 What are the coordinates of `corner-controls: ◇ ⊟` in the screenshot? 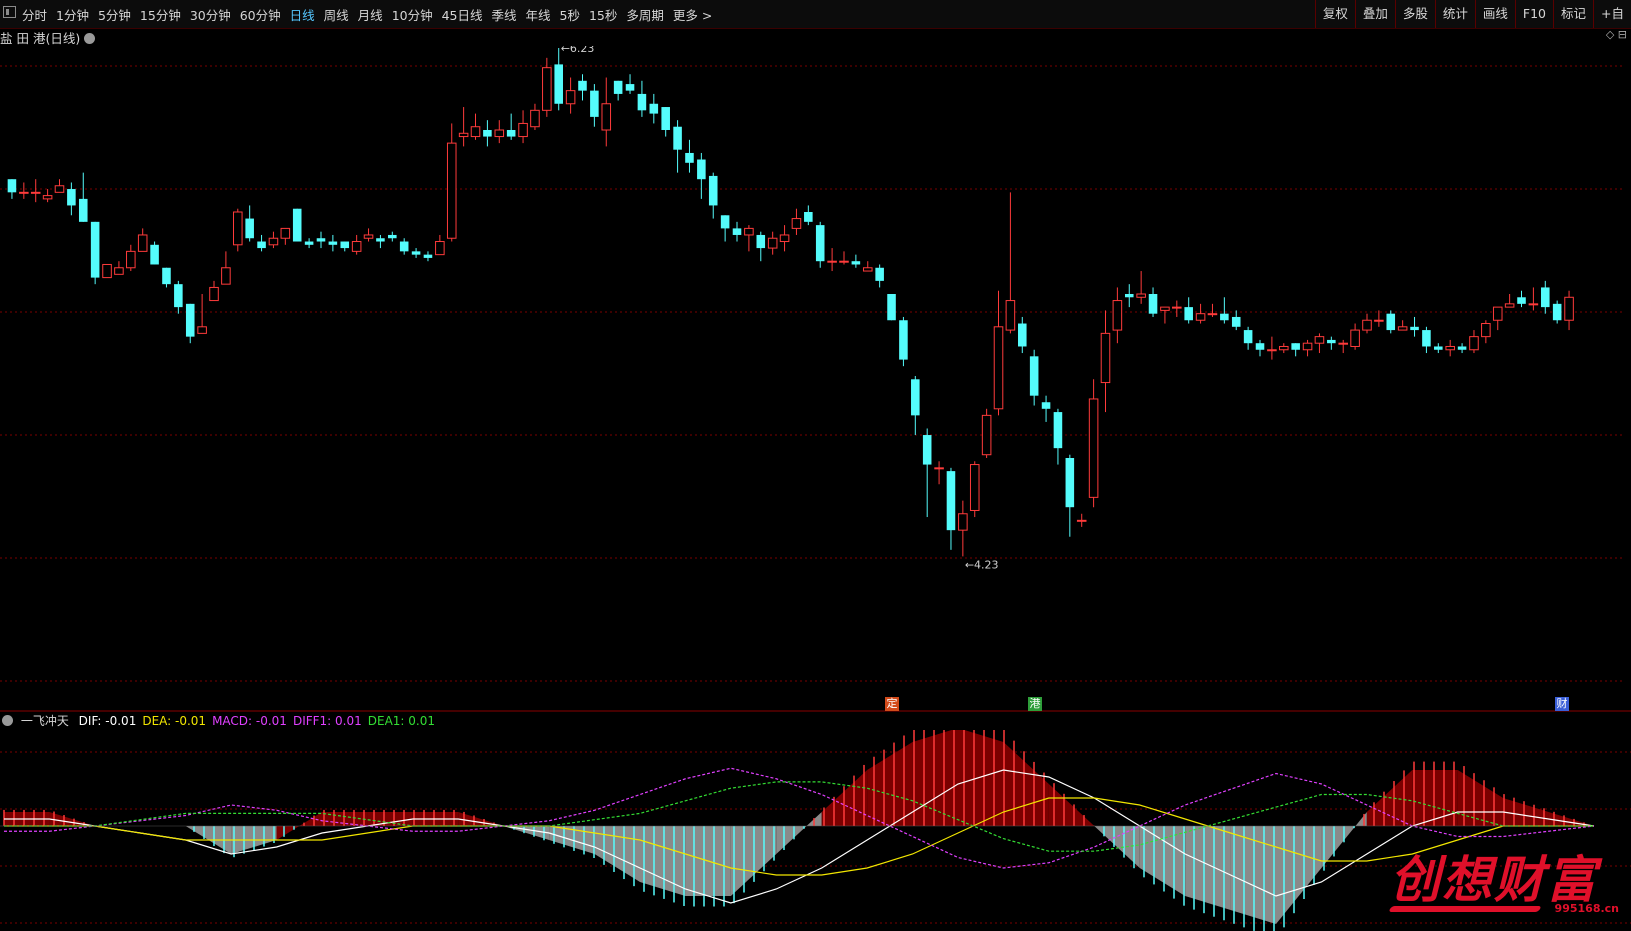 It's located at (1616, 34).